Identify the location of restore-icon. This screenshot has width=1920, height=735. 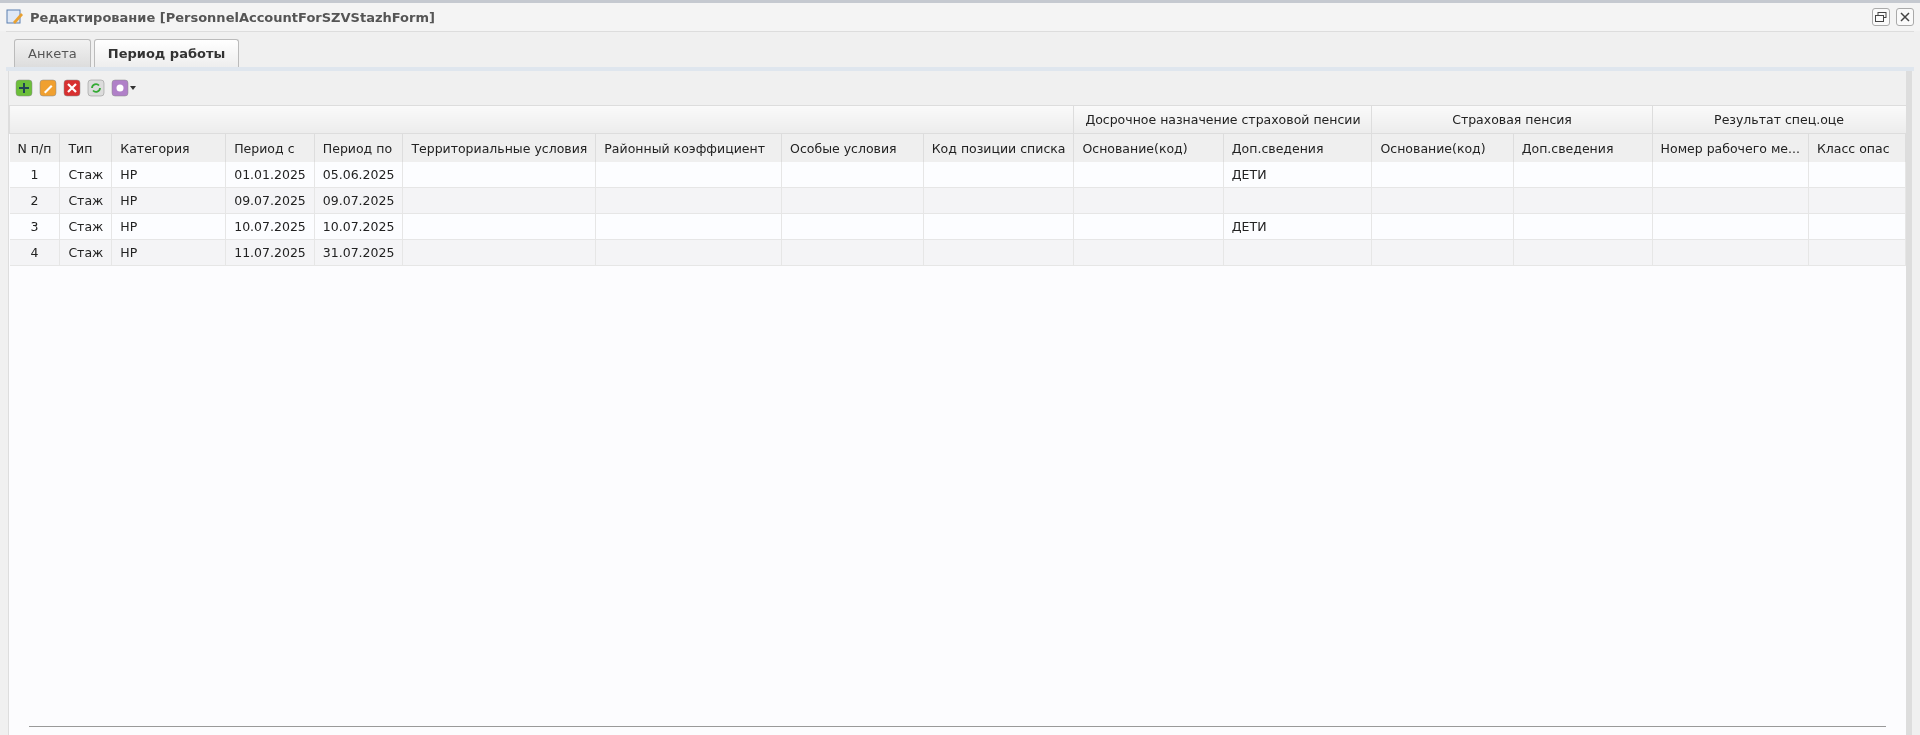
(1881, 17).